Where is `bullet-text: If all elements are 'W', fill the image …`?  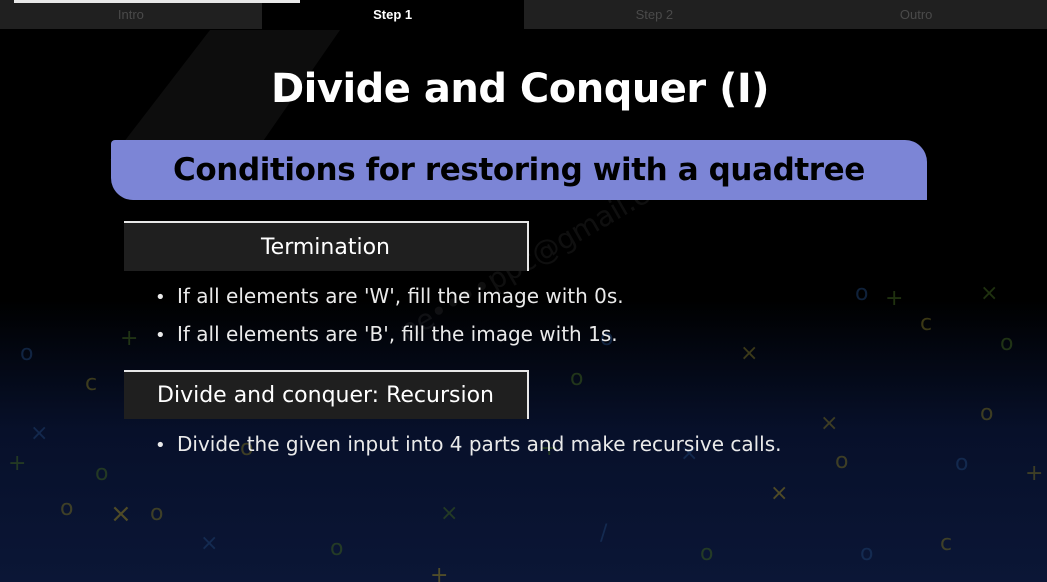 bullet-text: If all elements are 'W', fill the image … is located at coordinates (400, 296).